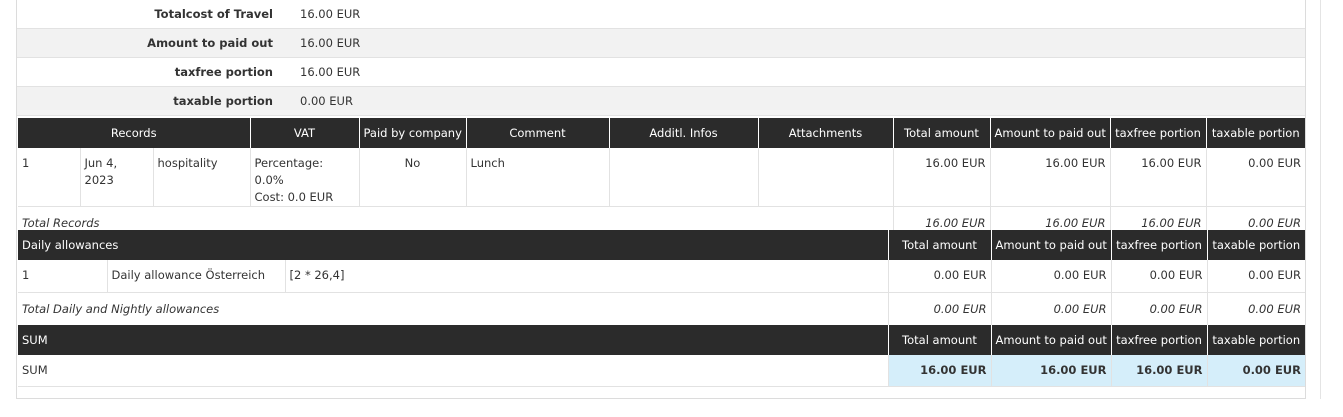 This screenshot has width=1343, height=417. I want to click on allowances-total-paid-out: 0.00 EUR, so click(1051, 309).